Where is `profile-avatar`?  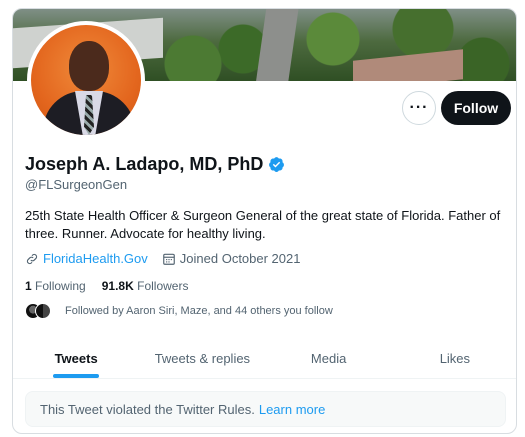 profile-avatar is located at coordinates (86, 80).